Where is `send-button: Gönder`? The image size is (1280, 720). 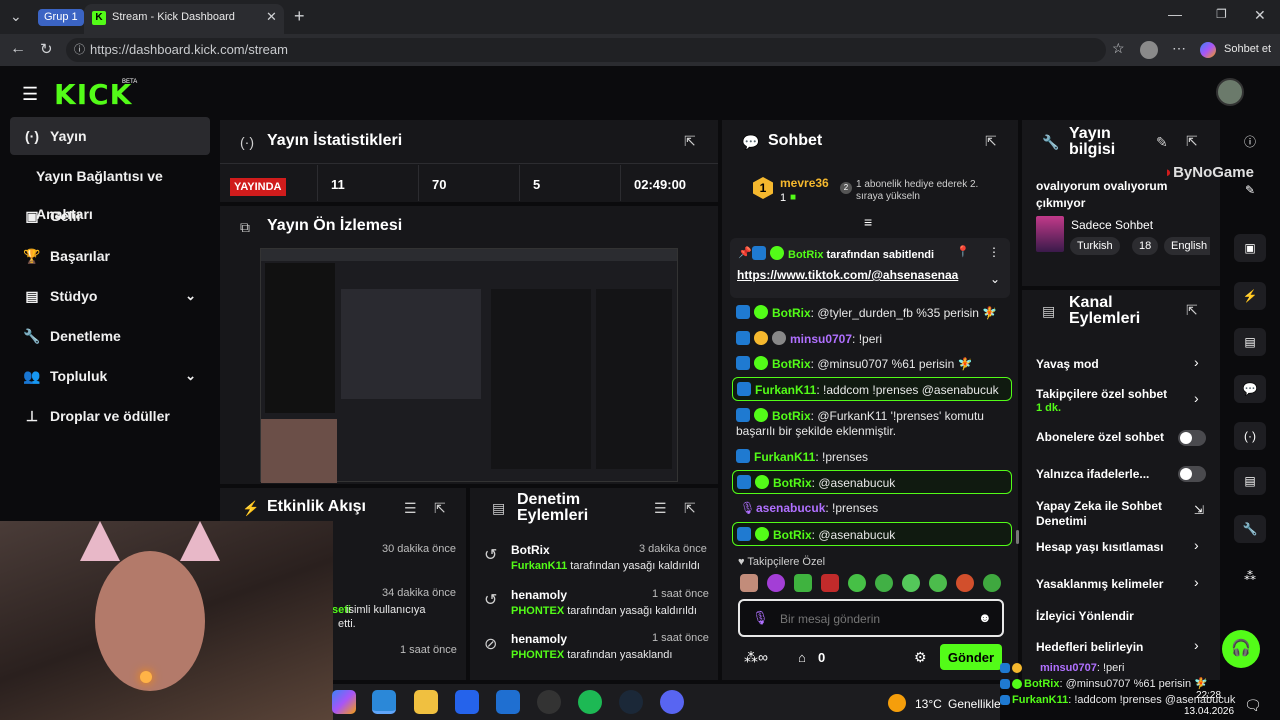
send-button: Gönder is located at coordinates (971, 657).